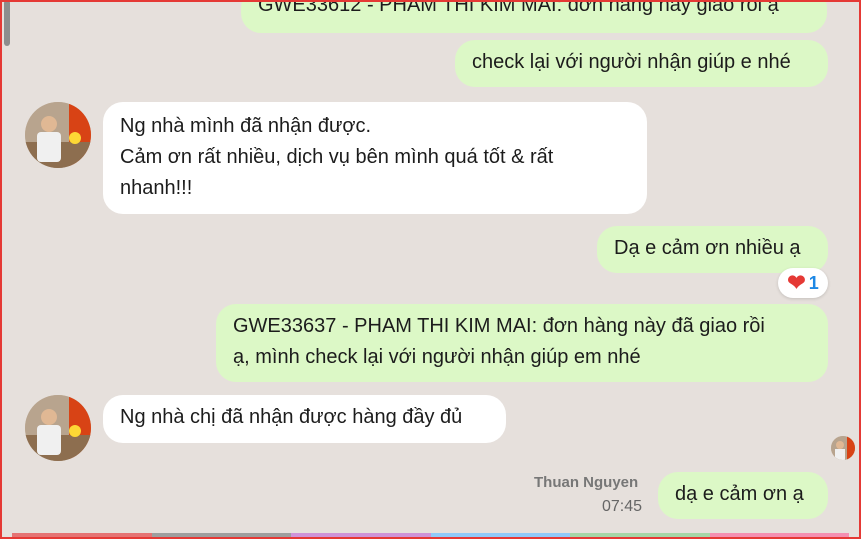  What do you see at coordinates (246, 126) in the screenshot?
I see `message-text-line: Ng nhà mình đã nhận được.` at bounding box center [246, 126].